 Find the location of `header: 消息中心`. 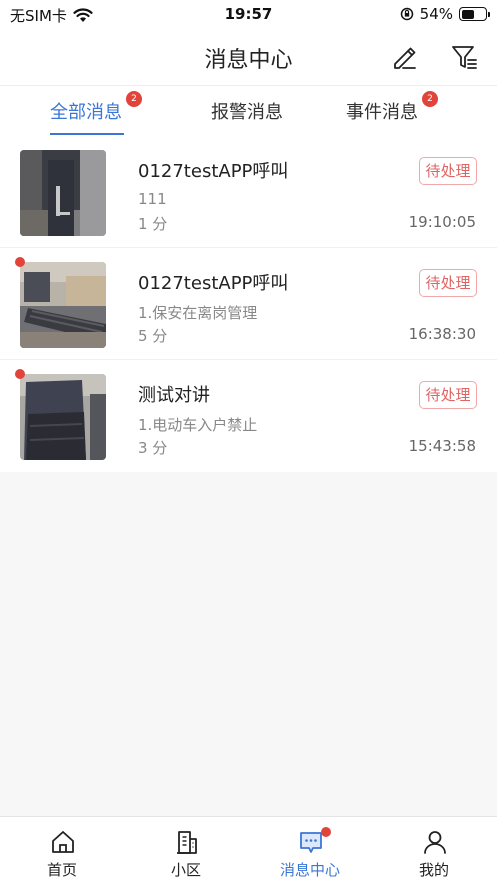

header: 消息中心 is located at coordinates (248, 58).